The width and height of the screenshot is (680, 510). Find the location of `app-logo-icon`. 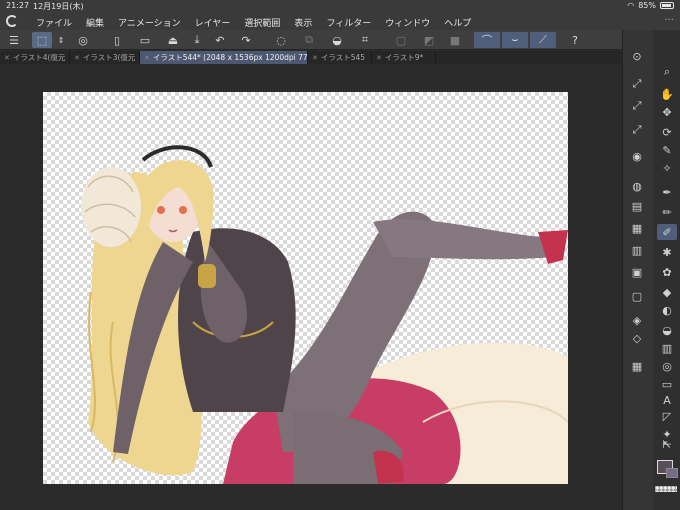

app-logo-icon is located at coordinates (12, 21).